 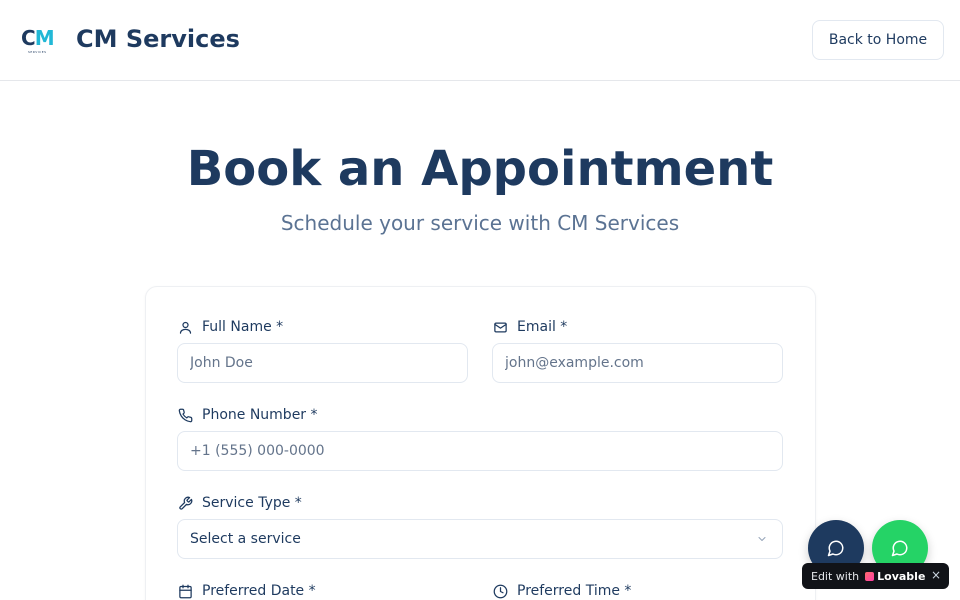 I want to click on phone-icon, so click(x=185, y=415).